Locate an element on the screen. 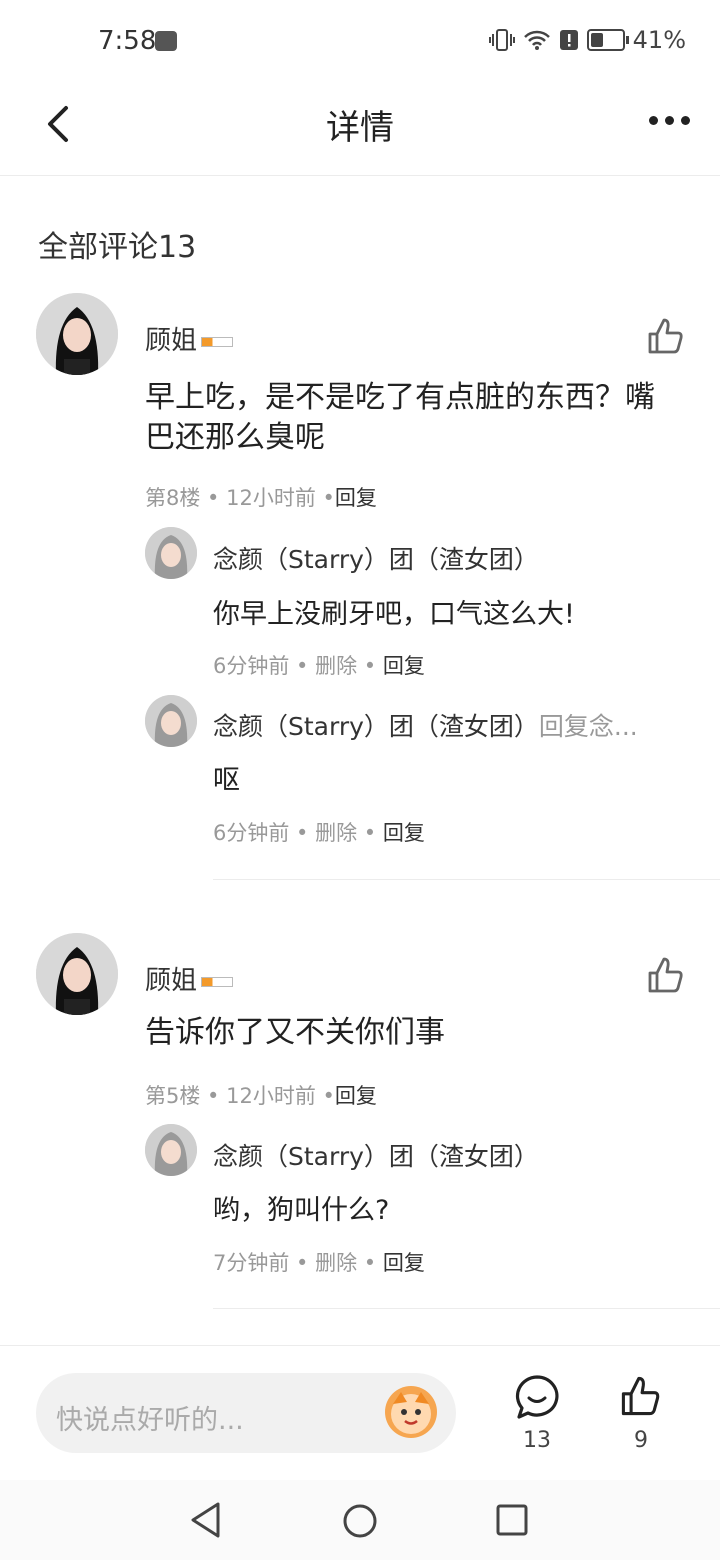  status-time: 7:58 is located at coordinates (127, 41).